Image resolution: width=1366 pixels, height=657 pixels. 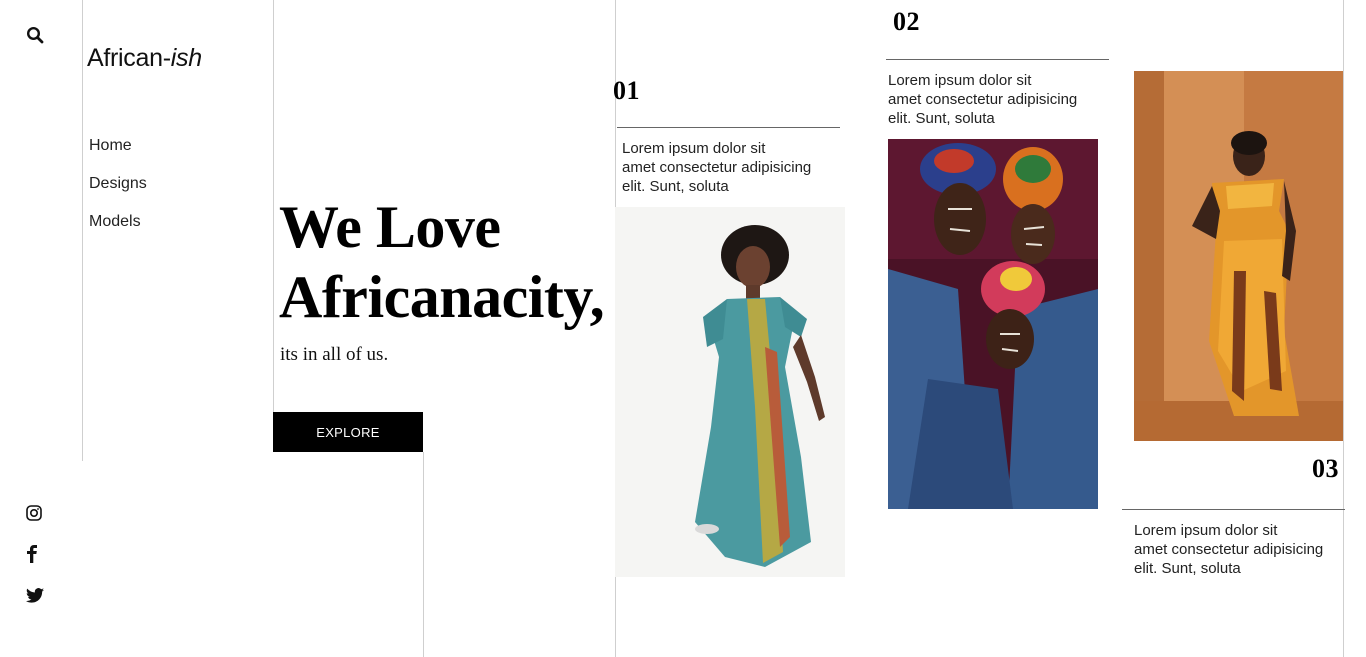 I want to click on hero-subtitle: its in all of us., so click(x=334, y=354).